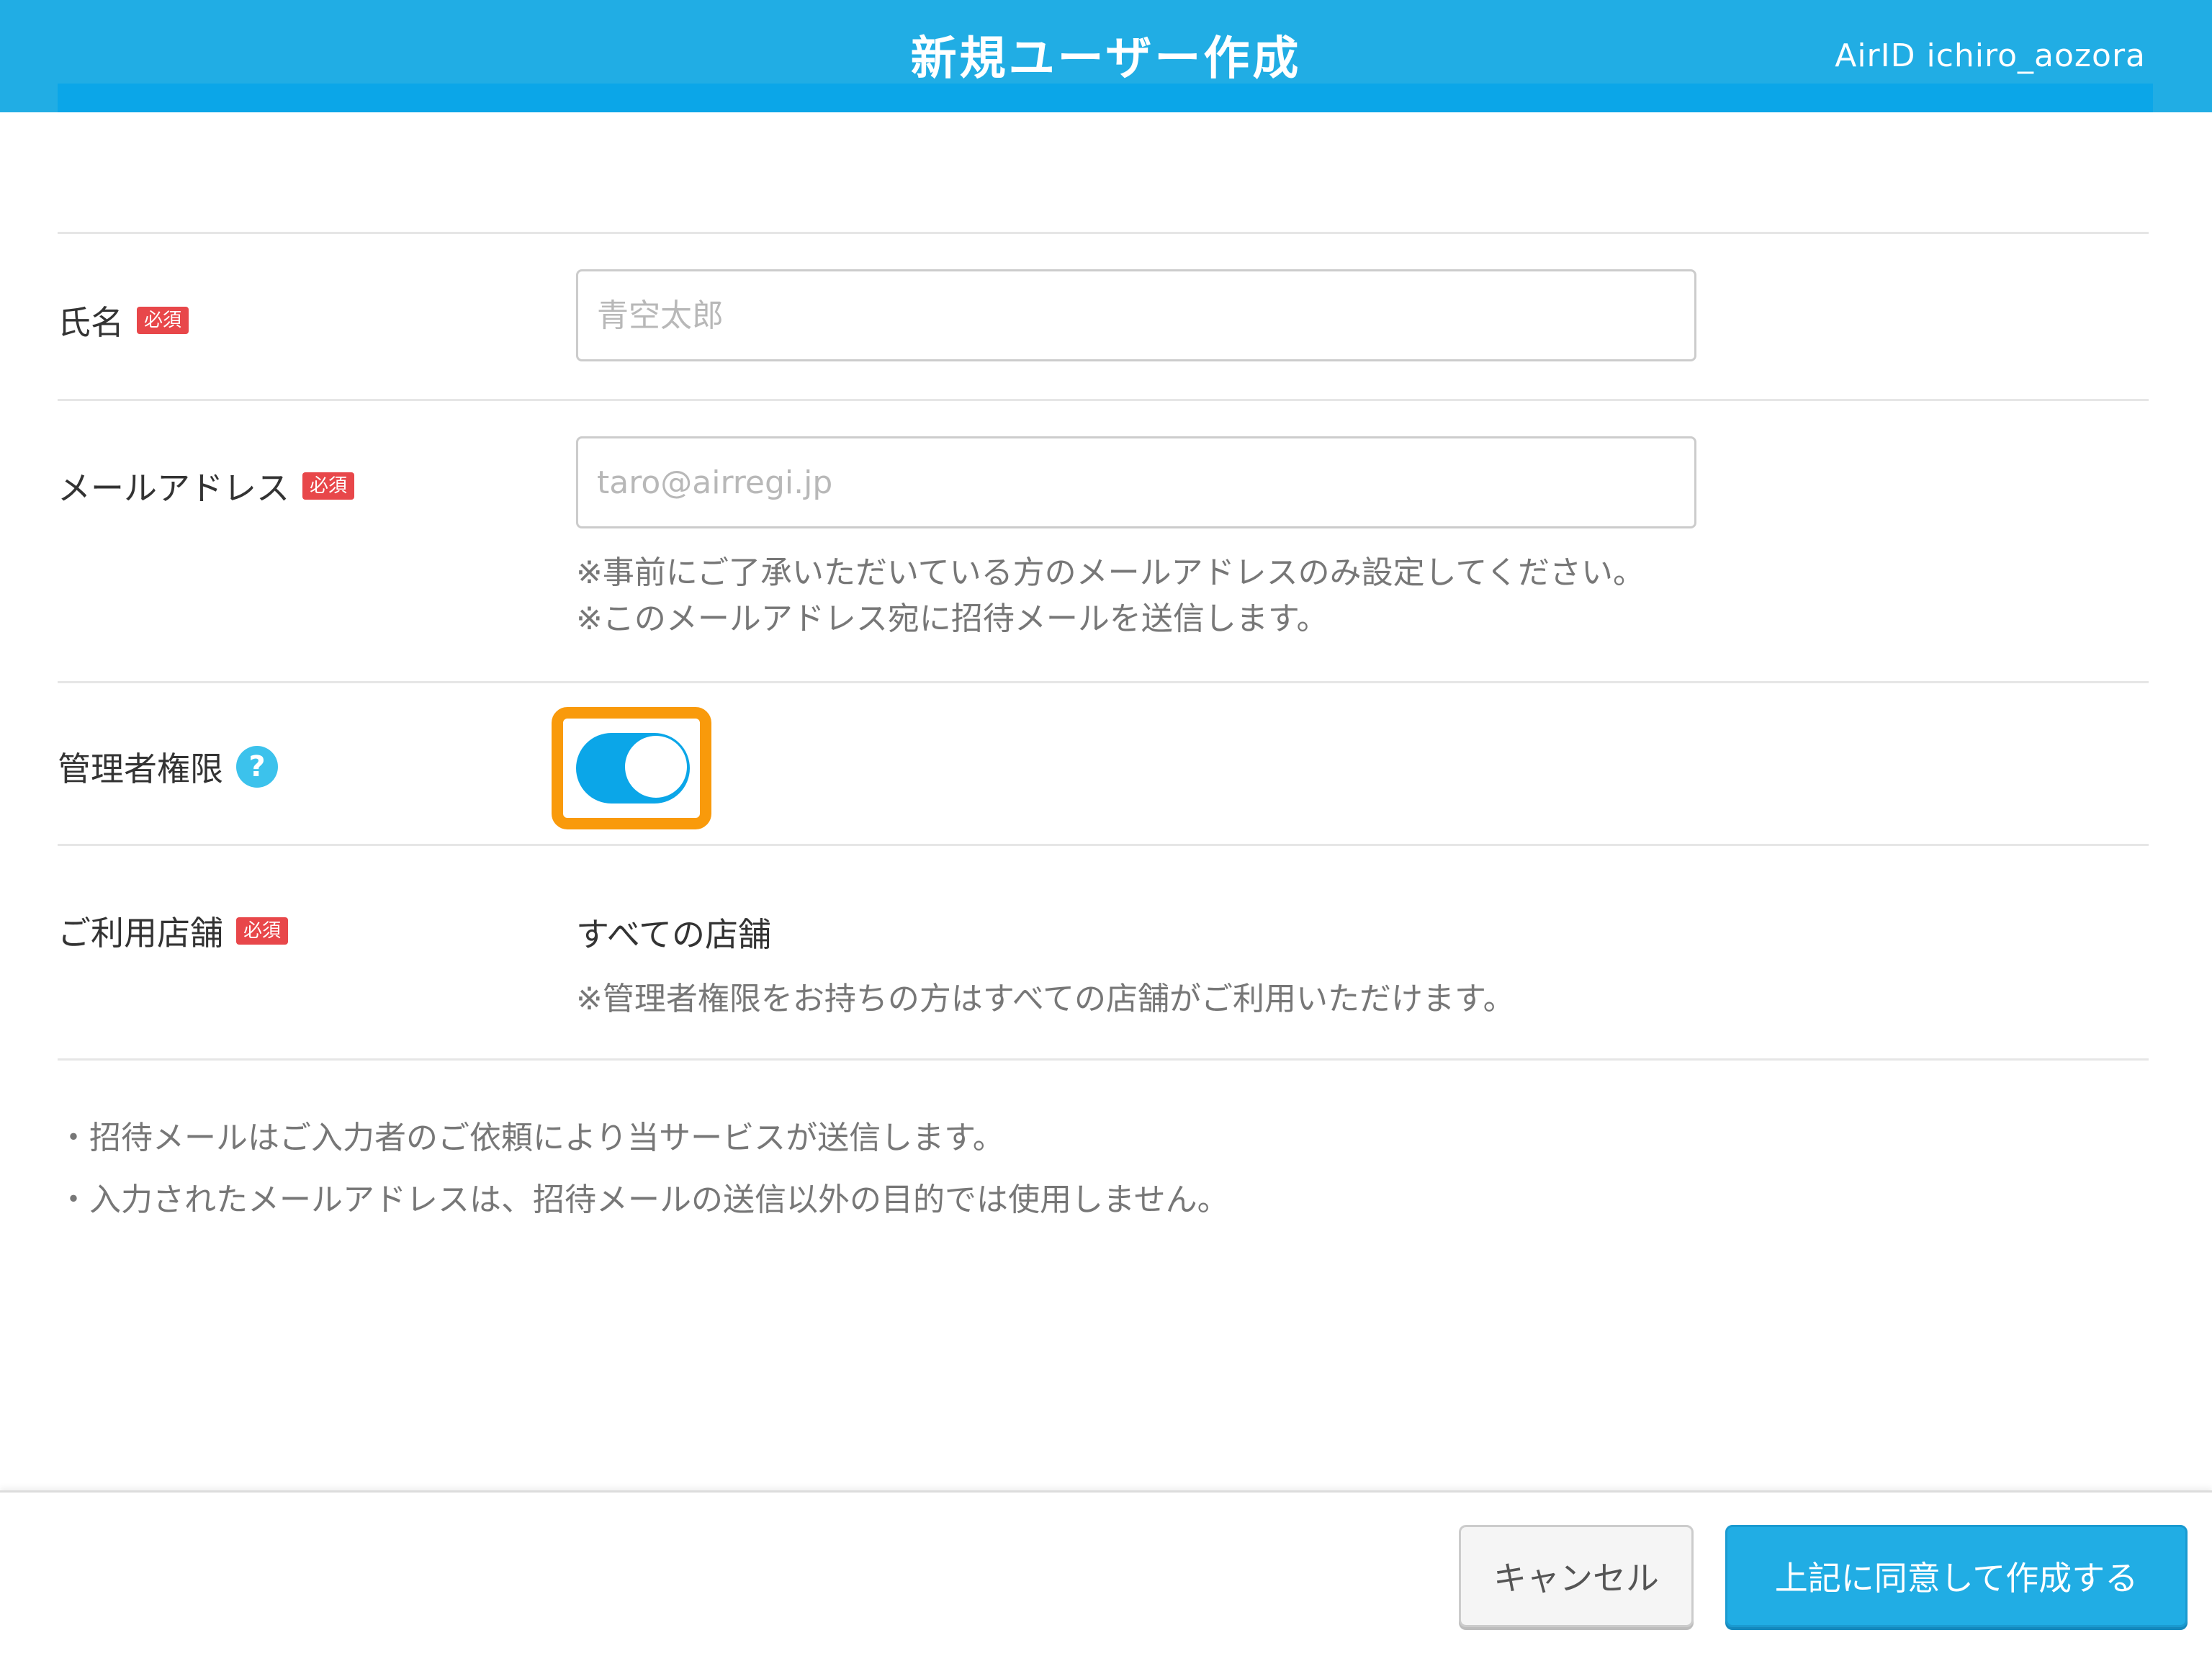 The image size is (2212, 1661). What do you see at coordinates (257, 767) in the screenshot?
I see `help-icon: ?` at bounding box center [257, 767].